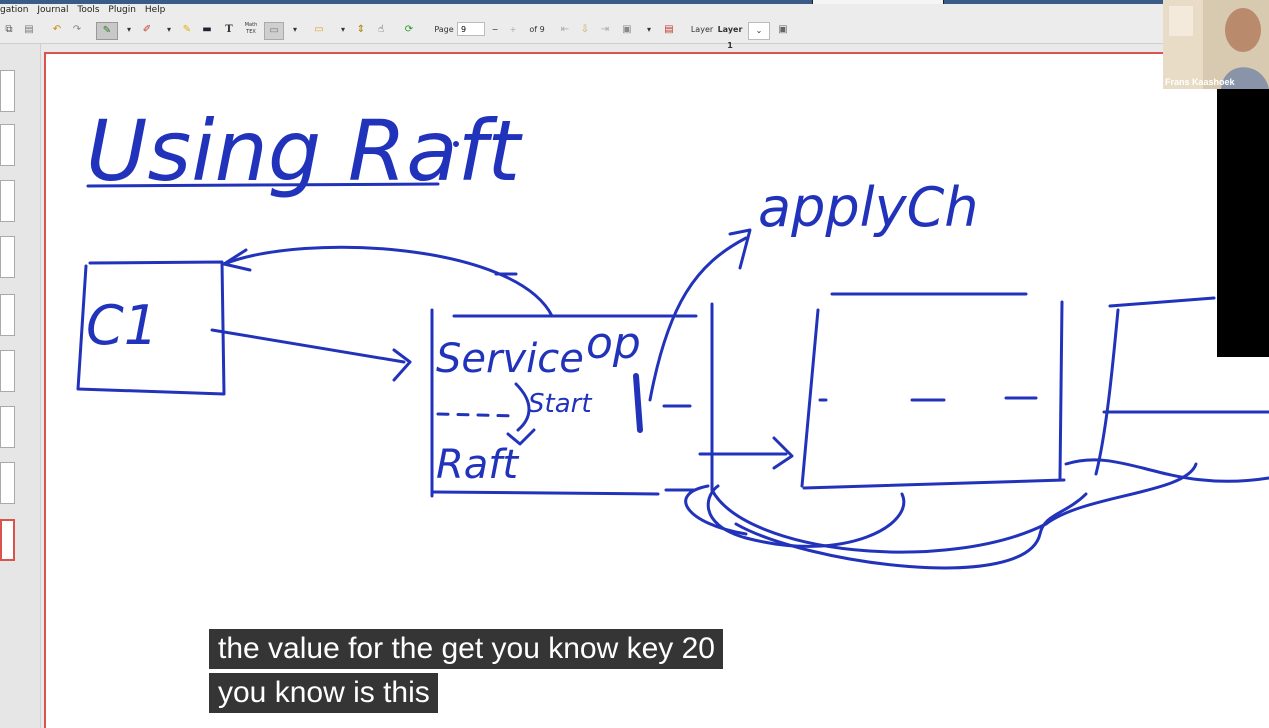 Image resolution: width=1269 pixels, height=728 pixels. Describe the element at coordinates (251, 30) in the screenshot. I see `math-tex-icon: Math TEX` at that location.